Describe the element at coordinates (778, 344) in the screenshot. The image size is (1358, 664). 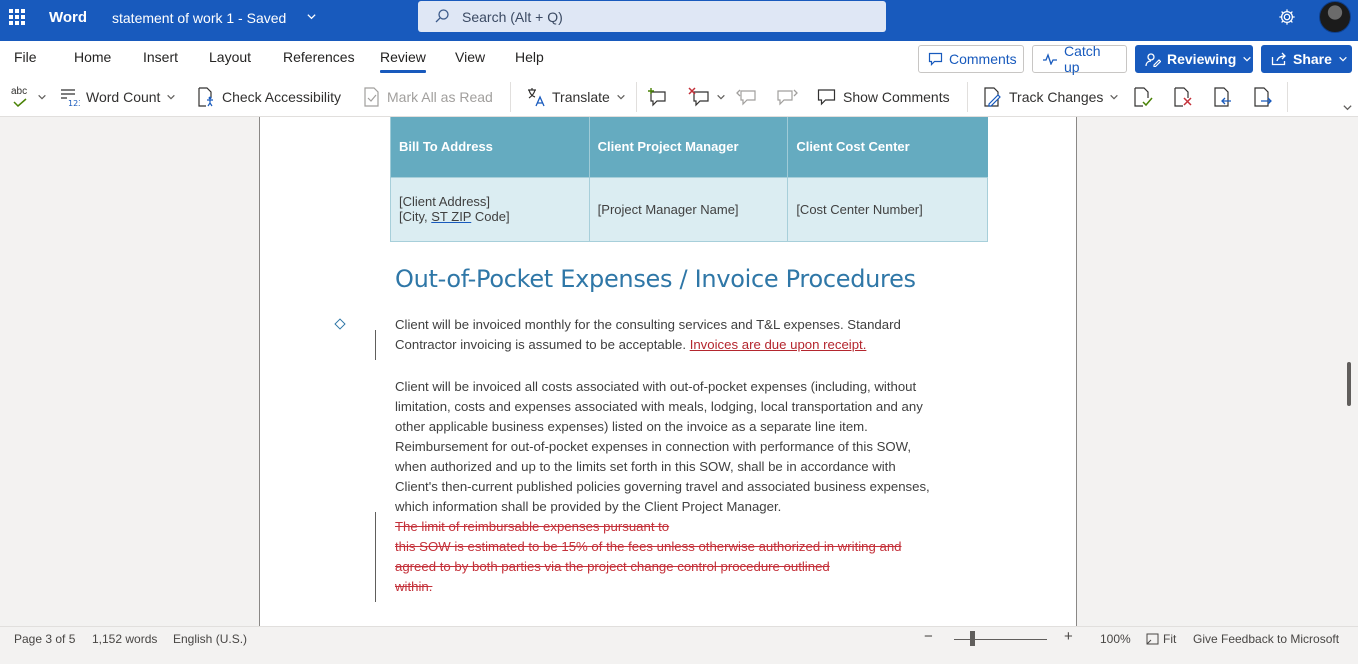
I see `tracked-insertion: Invoices are due upon receipt.` at that location.